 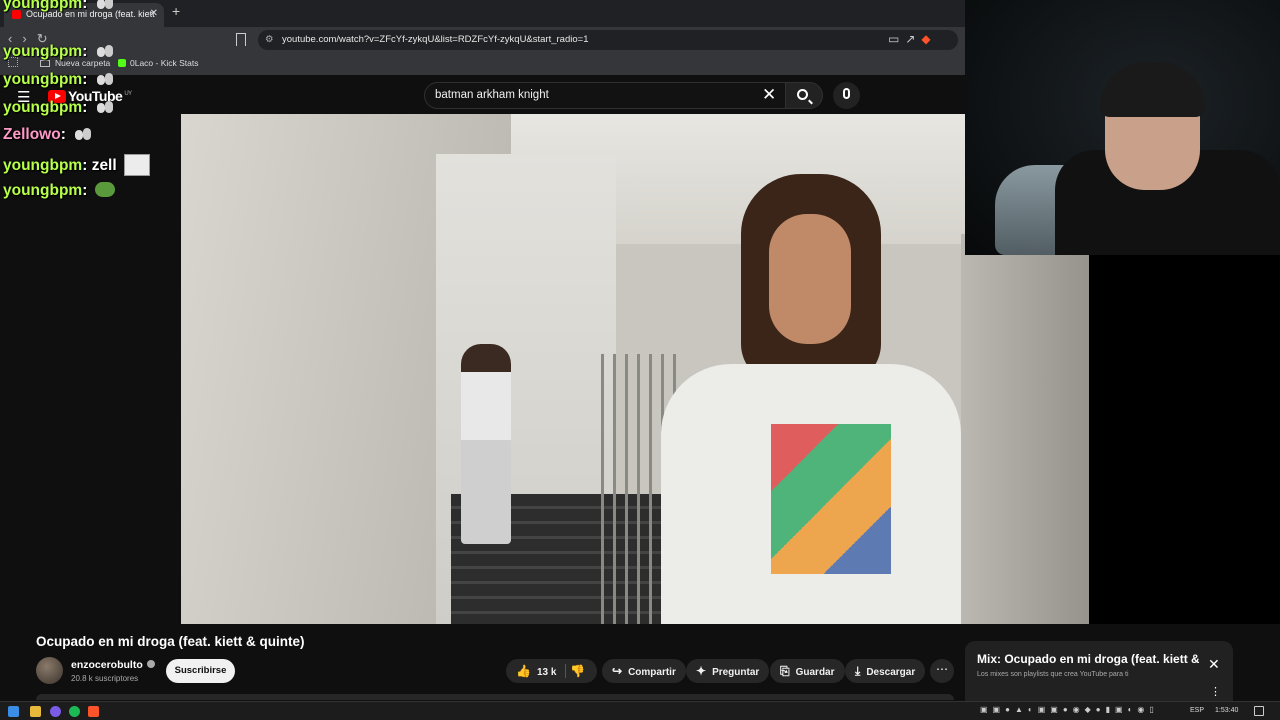 I want to click on chat-username: Zellowo, so click(x=32, y=134).